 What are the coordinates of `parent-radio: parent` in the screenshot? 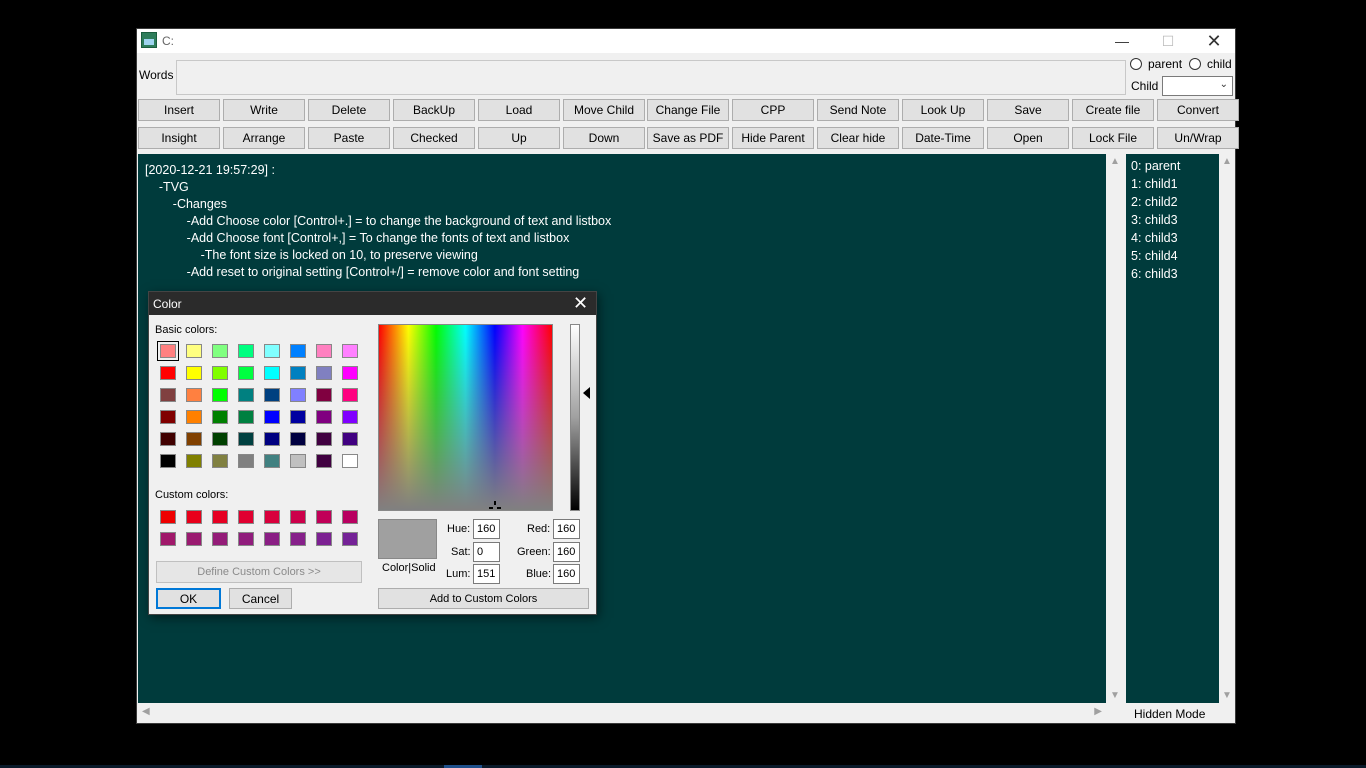 It's located at (1156, 64).